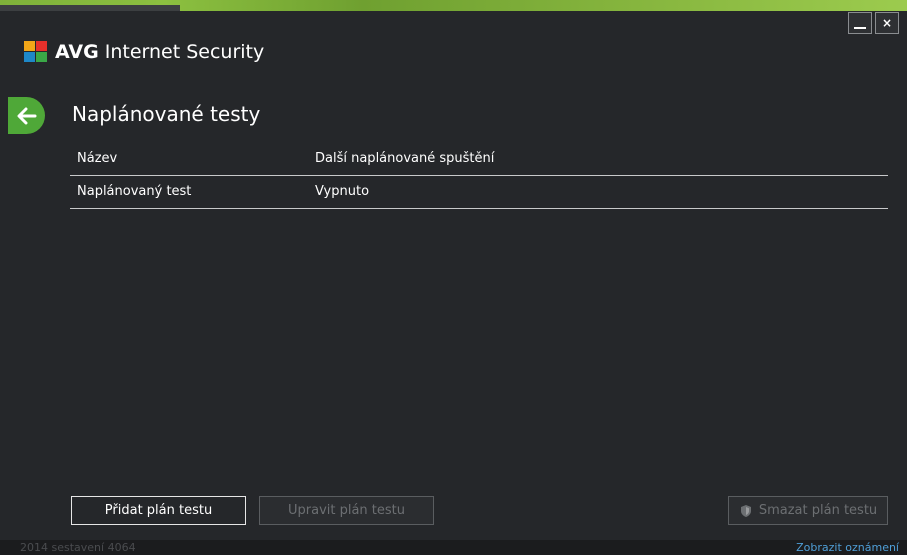 The width and height of the screenshot is (907, 555). Describe the element at coordinates (479, 192) in the screenshot. I see `table-row: Naplánovaný test Vypnuto` at that location.